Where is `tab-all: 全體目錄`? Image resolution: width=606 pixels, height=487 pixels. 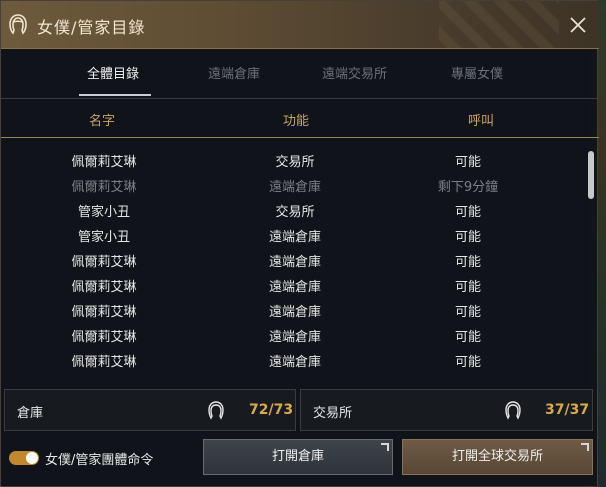
tab-all: 全體目錄 is located at coordinates (113, 72).